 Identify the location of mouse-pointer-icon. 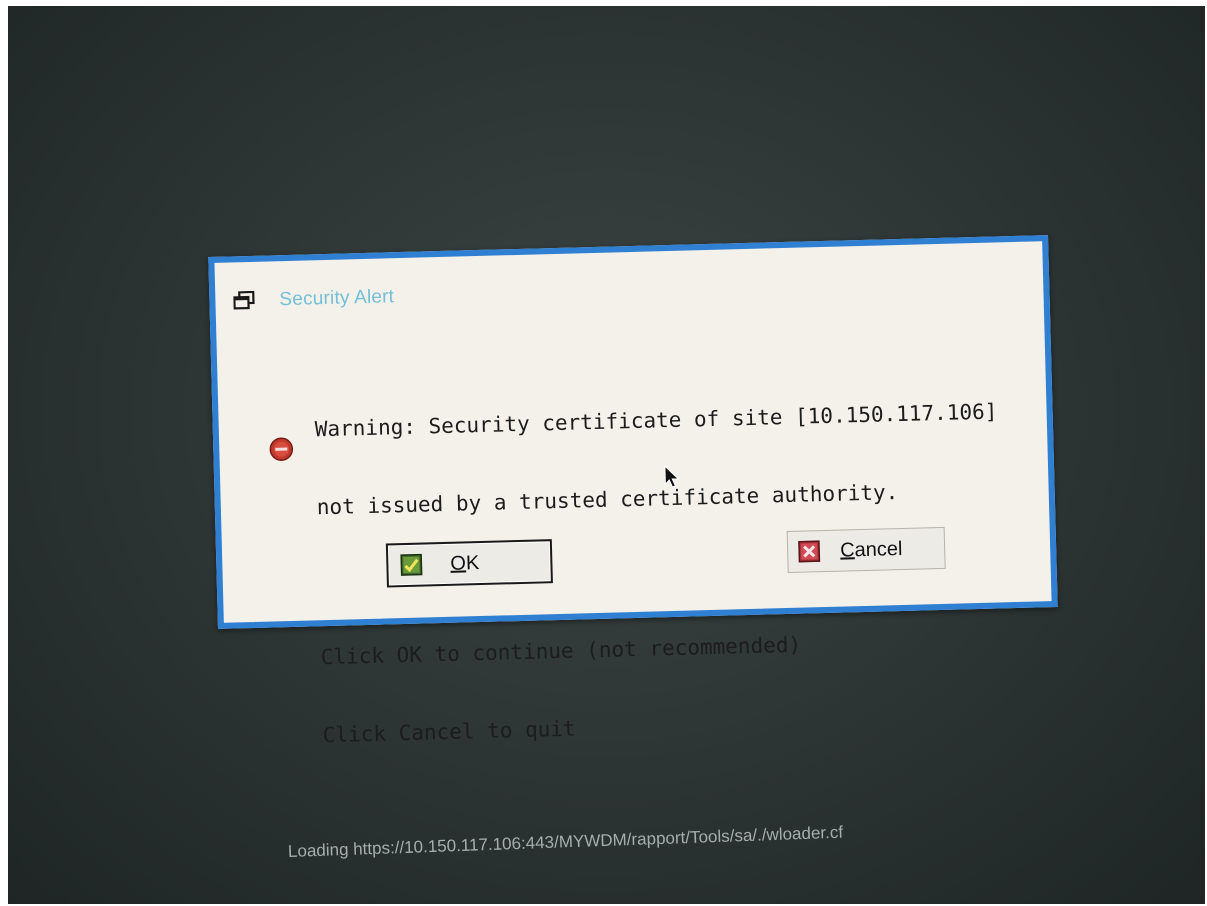
(672, 476).